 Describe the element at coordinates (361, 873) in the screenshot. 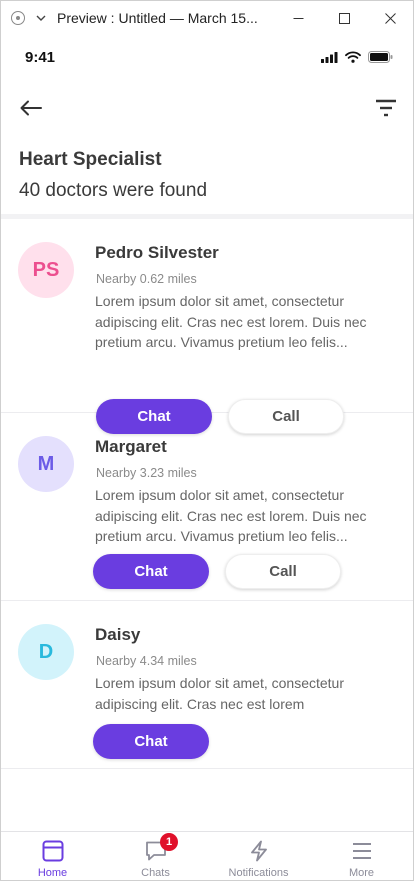

I see `tab-label: More` at that location.